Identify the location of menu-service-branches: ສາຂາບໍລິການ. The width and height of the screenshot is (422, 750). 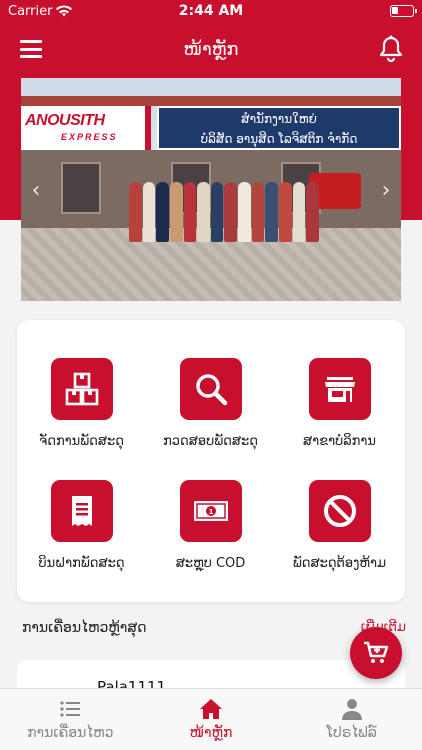
(339, 403).